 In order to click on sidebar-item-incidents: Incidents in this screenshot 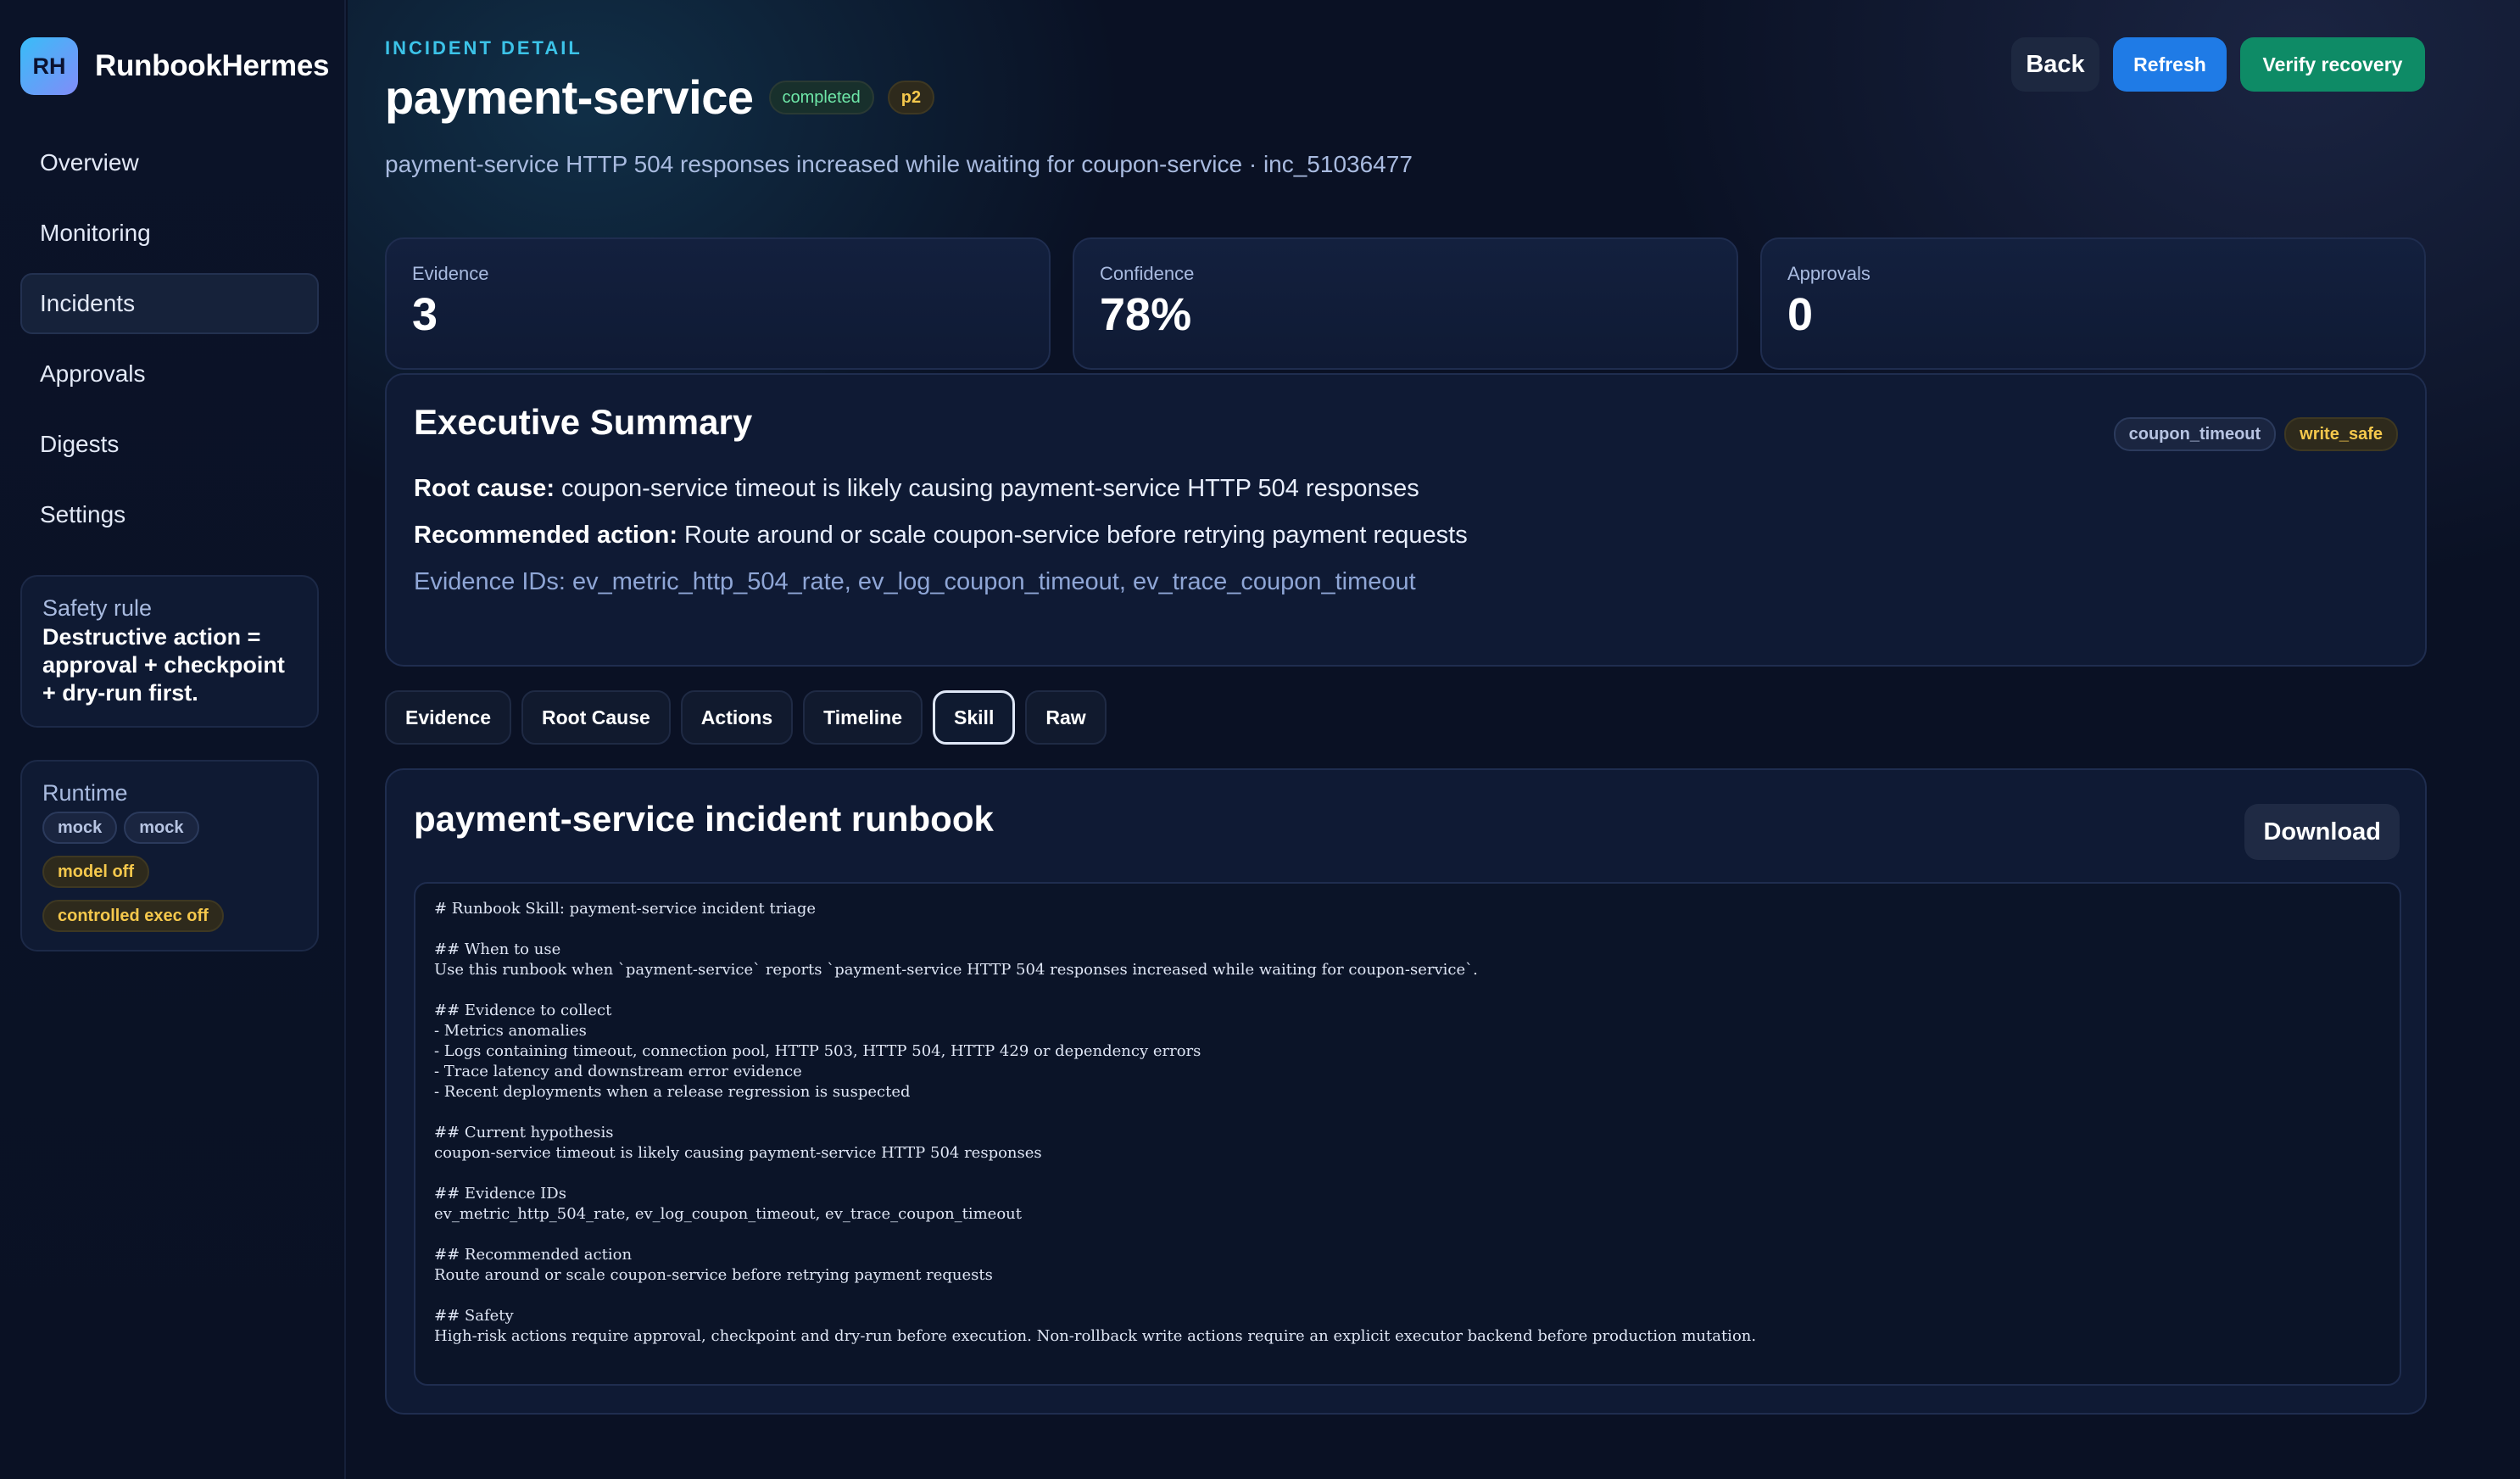, I will do `click(169, 303)`.